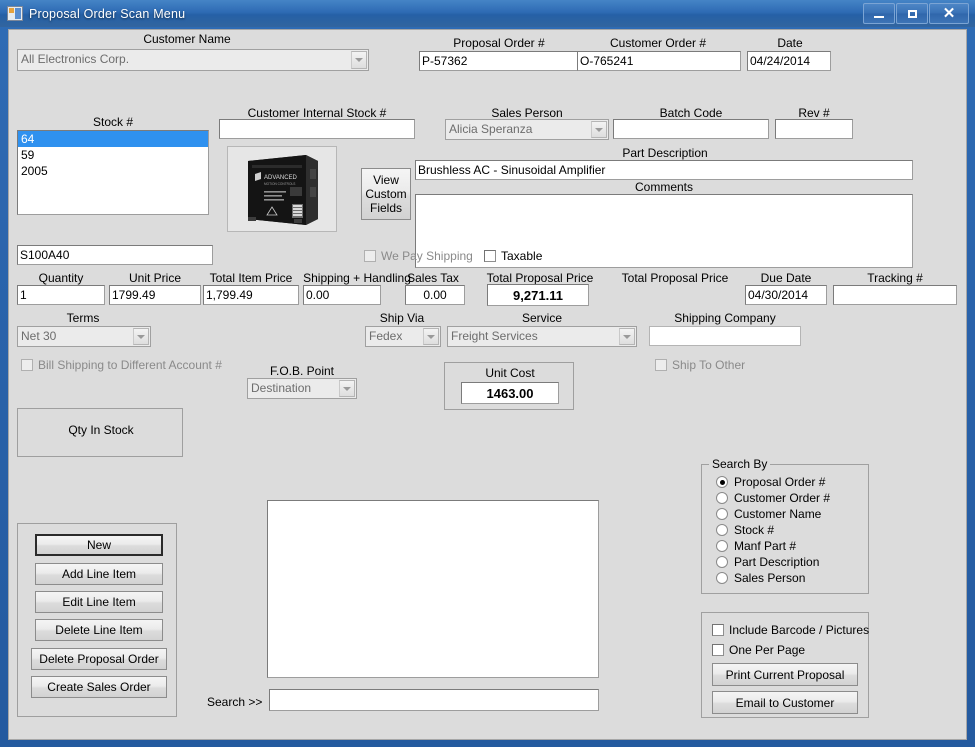 This screenshot has width=975, height=747. Describe the element at coordinates (302, 371) in the screenshot. I see `fob-point-label: F.O.B. Point` at that location.